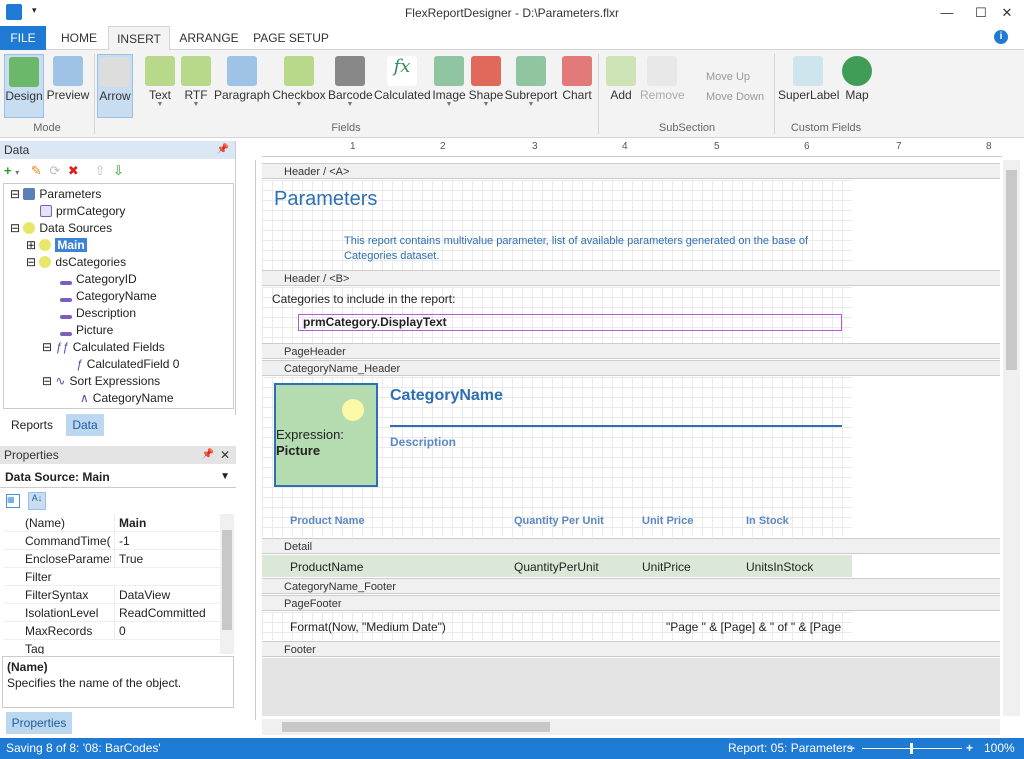  I want to click on horizontal-ruler: 1 2 3 4 5 6 7 8, so click(632, 149).